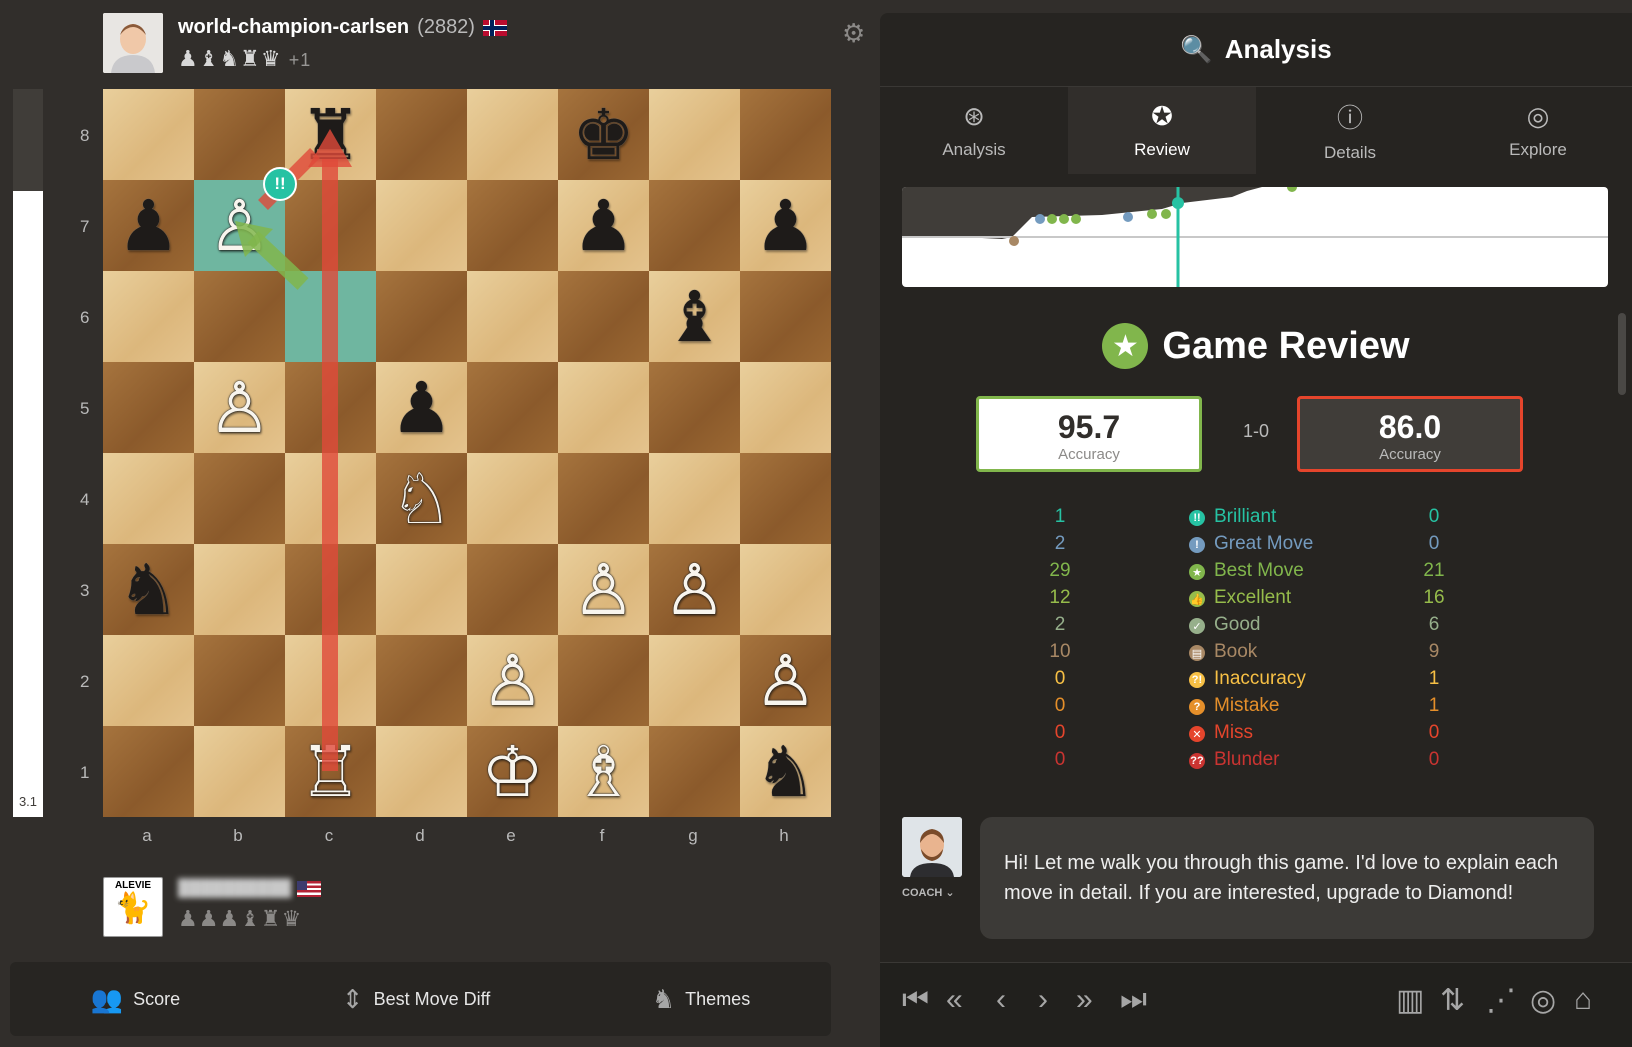  Describe the element at coordinates (512, 498) in the screenshot. I see `board-square-e4` at that location.